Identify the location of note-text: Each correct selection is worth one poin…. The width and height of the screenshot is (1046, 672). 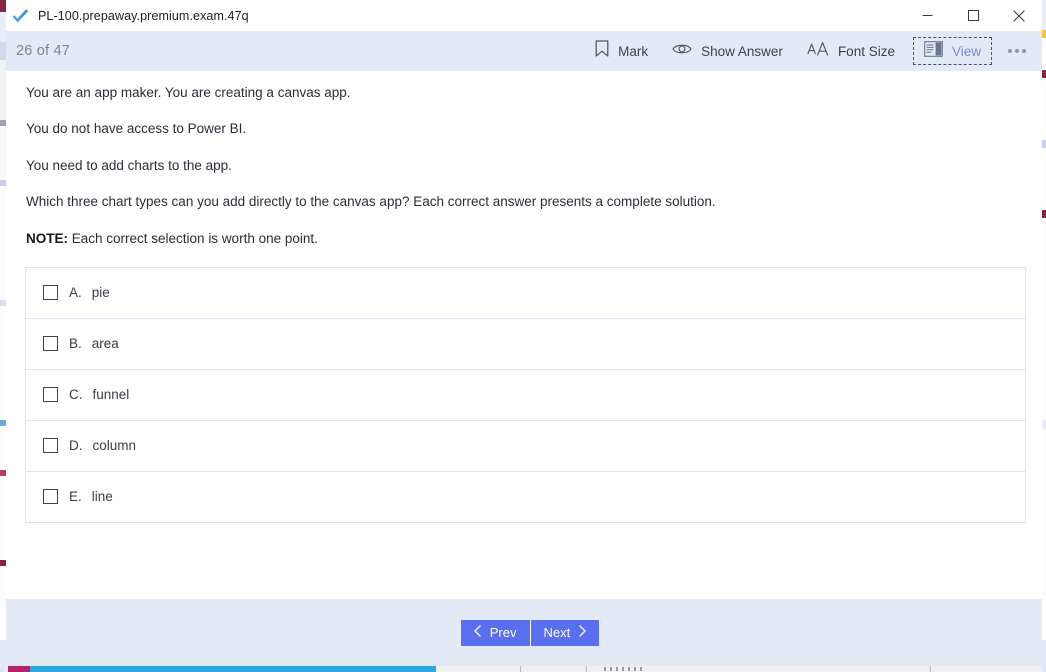
(193, 238).